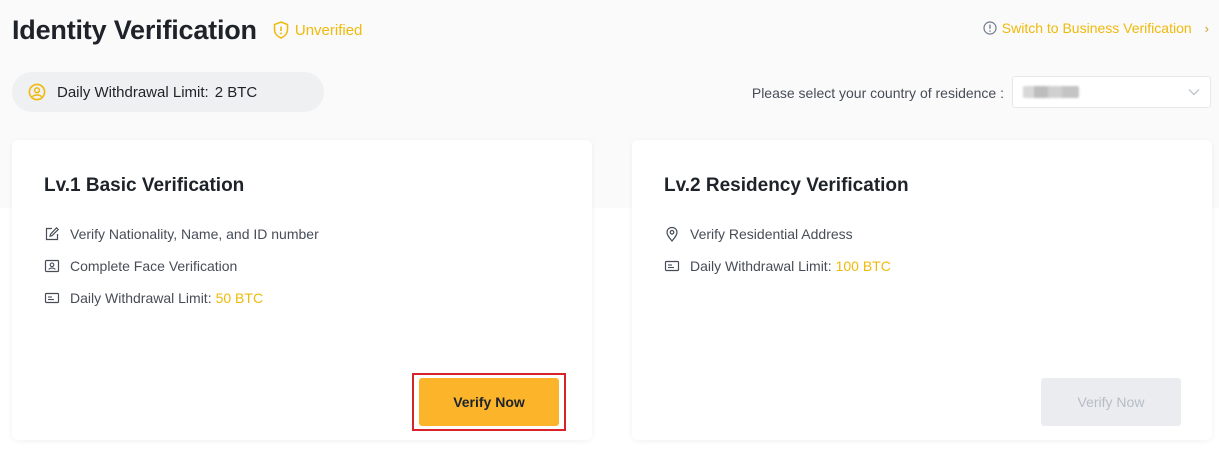 The image size is (1219, 456). Describe the element at coordinates (1194, 92) in the screenshot. I see `chevron-down-icon` at that location.